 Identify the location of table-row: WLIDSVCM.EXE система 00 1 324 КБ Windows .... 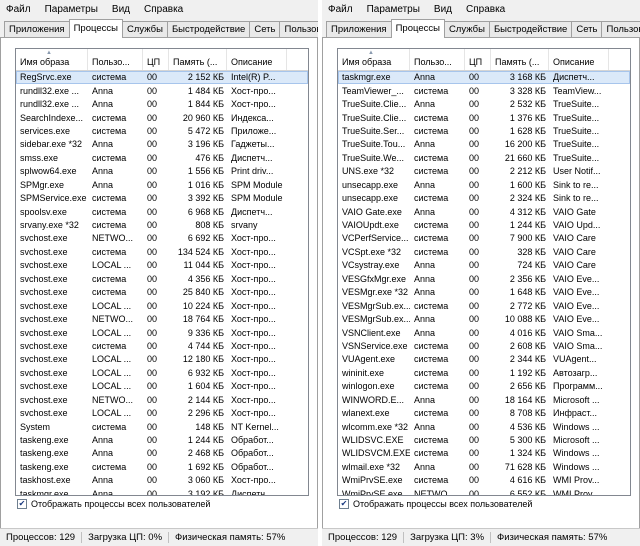
(484, 453).